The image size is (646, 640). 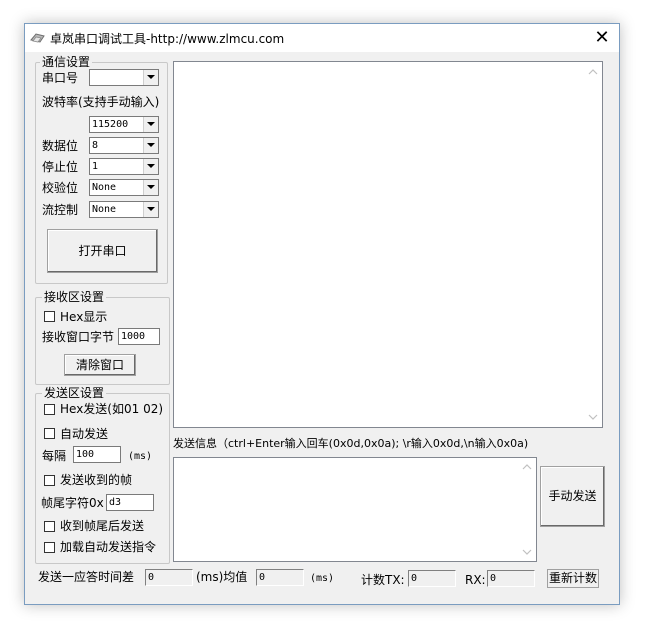 What do you see at coordinates (100, 365) in the screenshot?
I see `clear-window-button: 清除窗口` at bounding box center [100, 365].